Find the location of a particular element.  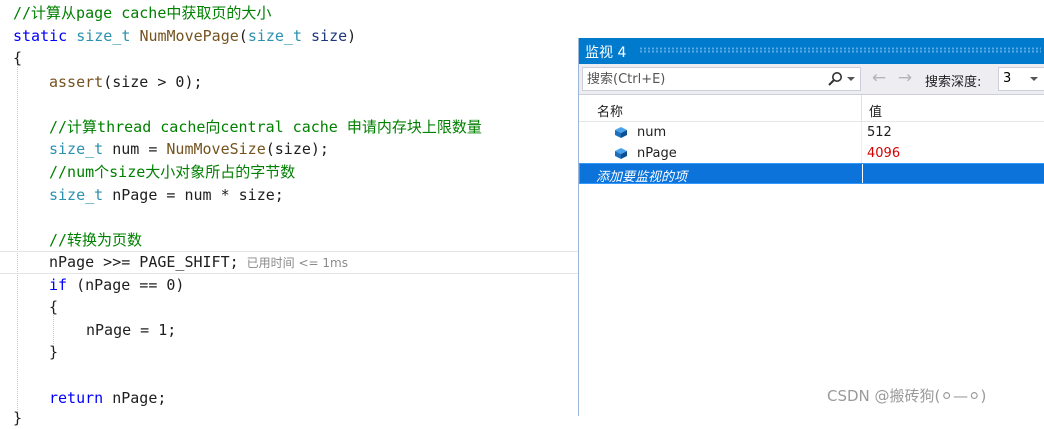

code-line-comment: //计算thread cache向central cache 申请内存块上限数量 is located at coordinates (265, 127).